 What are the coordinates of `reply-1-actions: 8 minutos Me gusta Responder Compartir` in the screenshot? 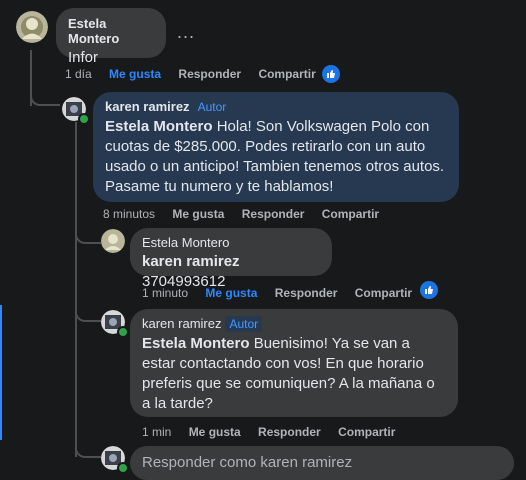 It's located at (248, 214).